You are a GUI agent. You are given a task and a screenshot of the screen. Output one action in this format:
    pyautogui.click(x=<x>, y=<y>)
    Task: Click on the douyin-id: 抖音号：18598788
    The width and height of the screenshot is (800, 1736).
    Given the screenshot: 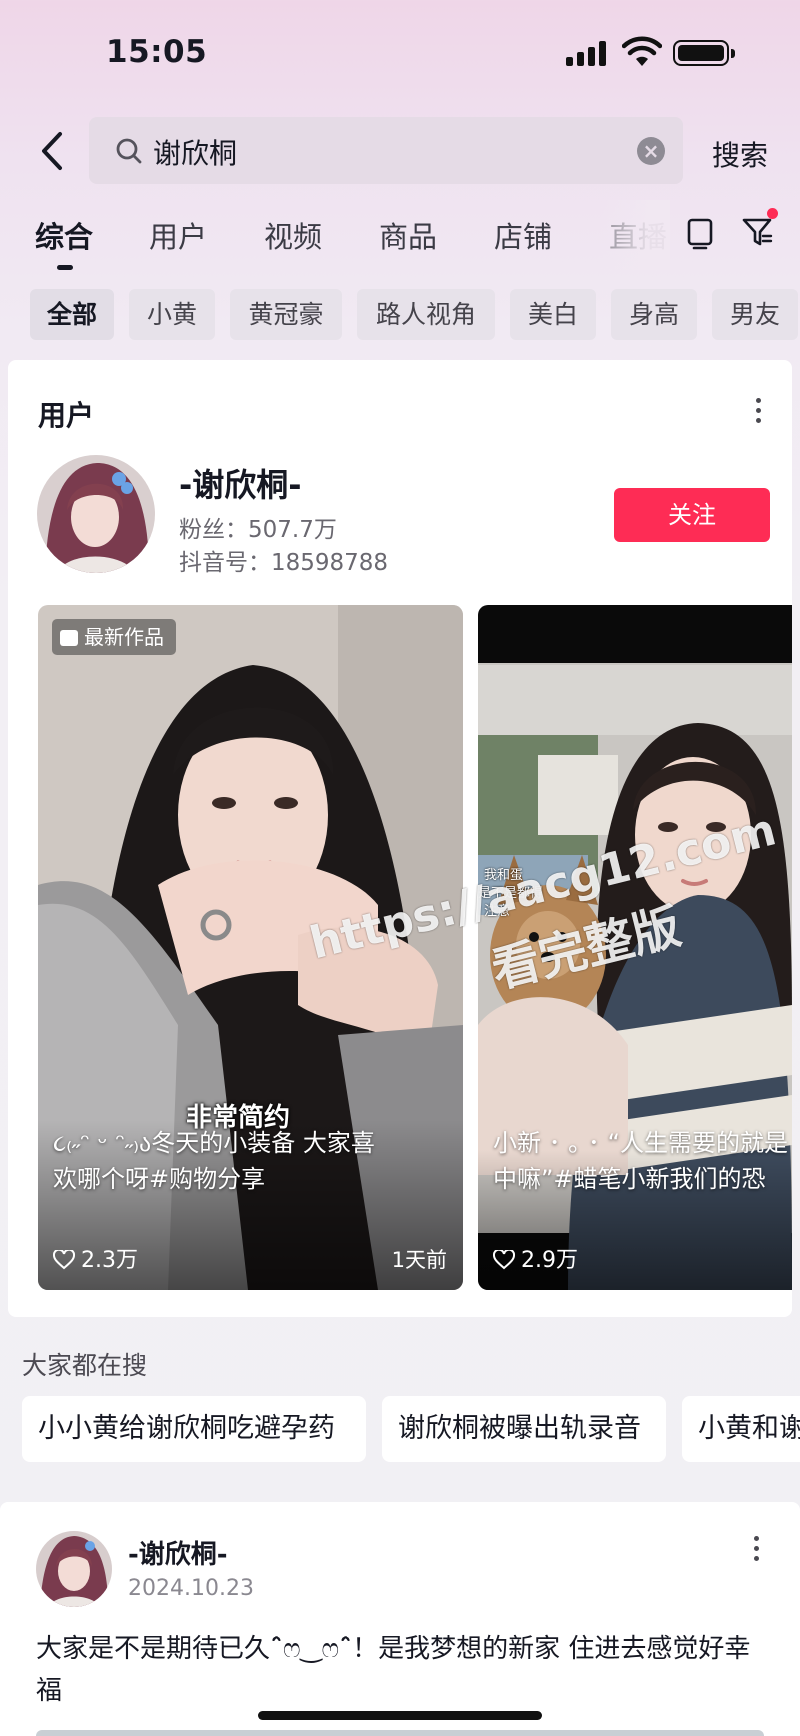 What is the action you would take?
    pyautogui.click(x=284, y=563)
    